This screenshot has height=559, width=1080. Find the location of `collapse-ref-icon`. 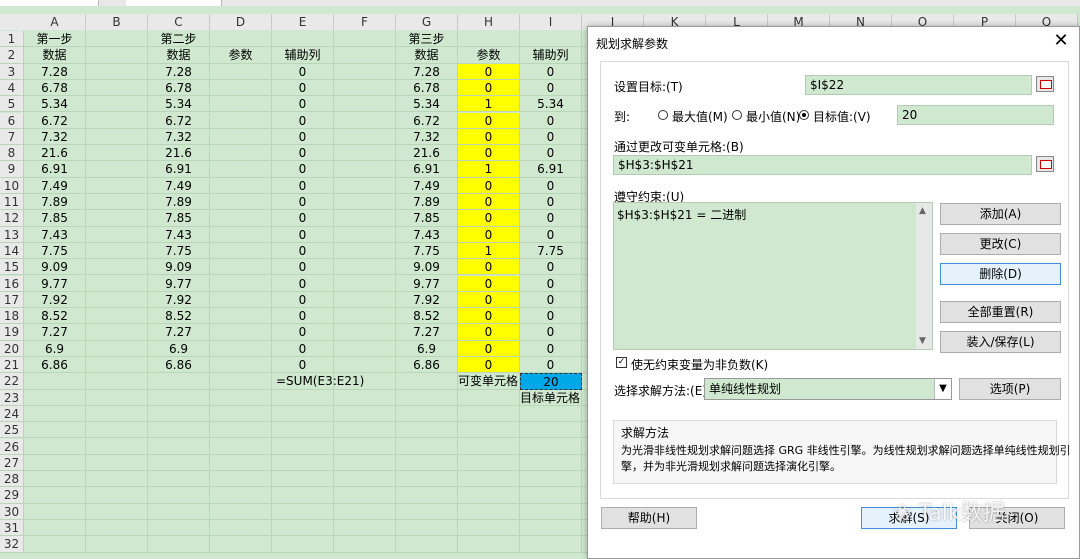

collapse-ref-icon is located at coordinates (1045, 164).